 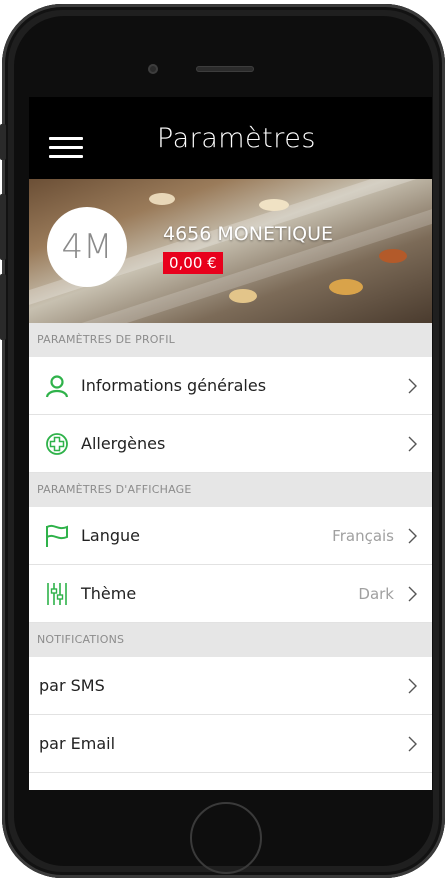 What do you see at coordinates (174, 385) in the screenshot?
I see `settings-row-label: Informations générales` at bounding box center [174, 385].